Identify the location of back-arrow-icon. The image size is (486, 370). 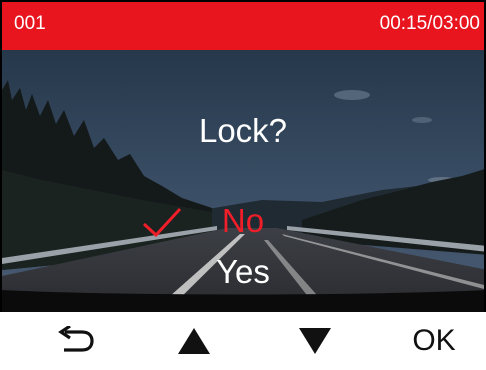
(76, 339).